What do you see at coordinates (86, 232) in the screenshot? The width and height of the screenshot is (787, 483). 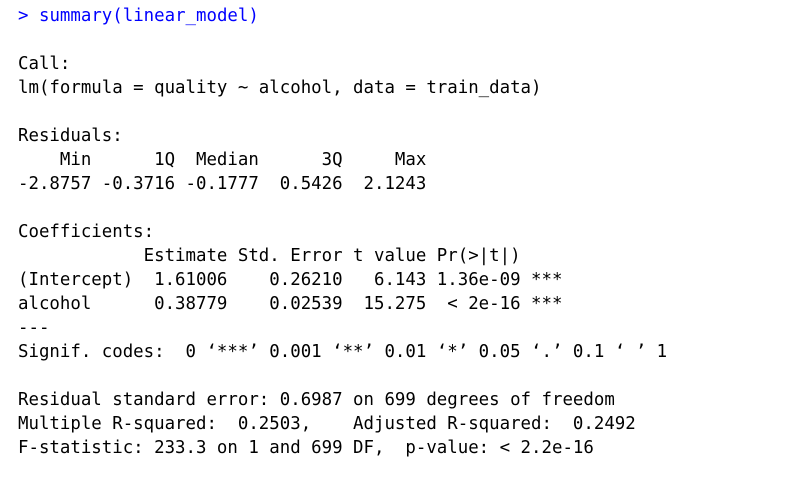 I see `coefficients-header: Coefficients:` at bounding box center [86, 232].